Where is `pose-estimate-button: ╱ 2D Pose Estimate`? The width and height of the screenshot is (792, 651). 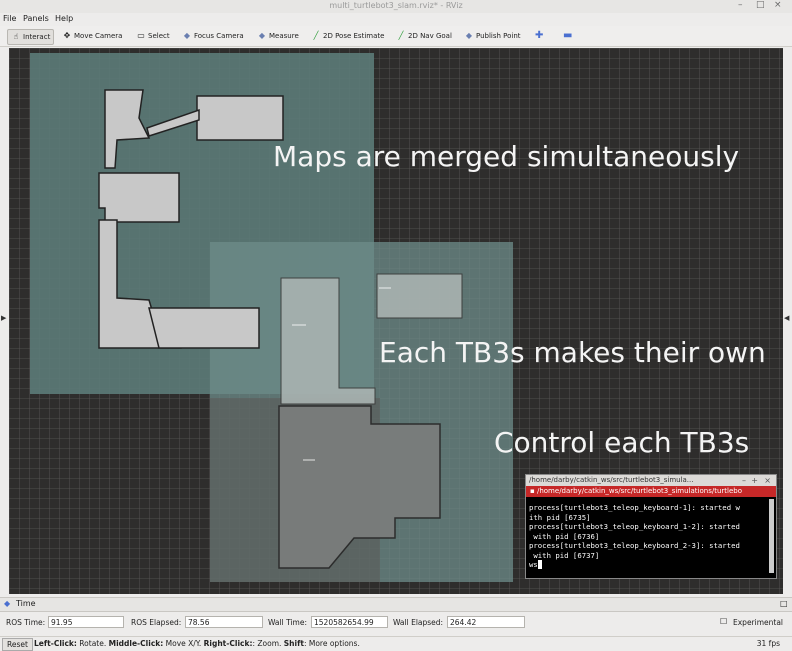 pose-estimate-button: ╱ 2D Pose Estimate is located at coordinates (348, 36).